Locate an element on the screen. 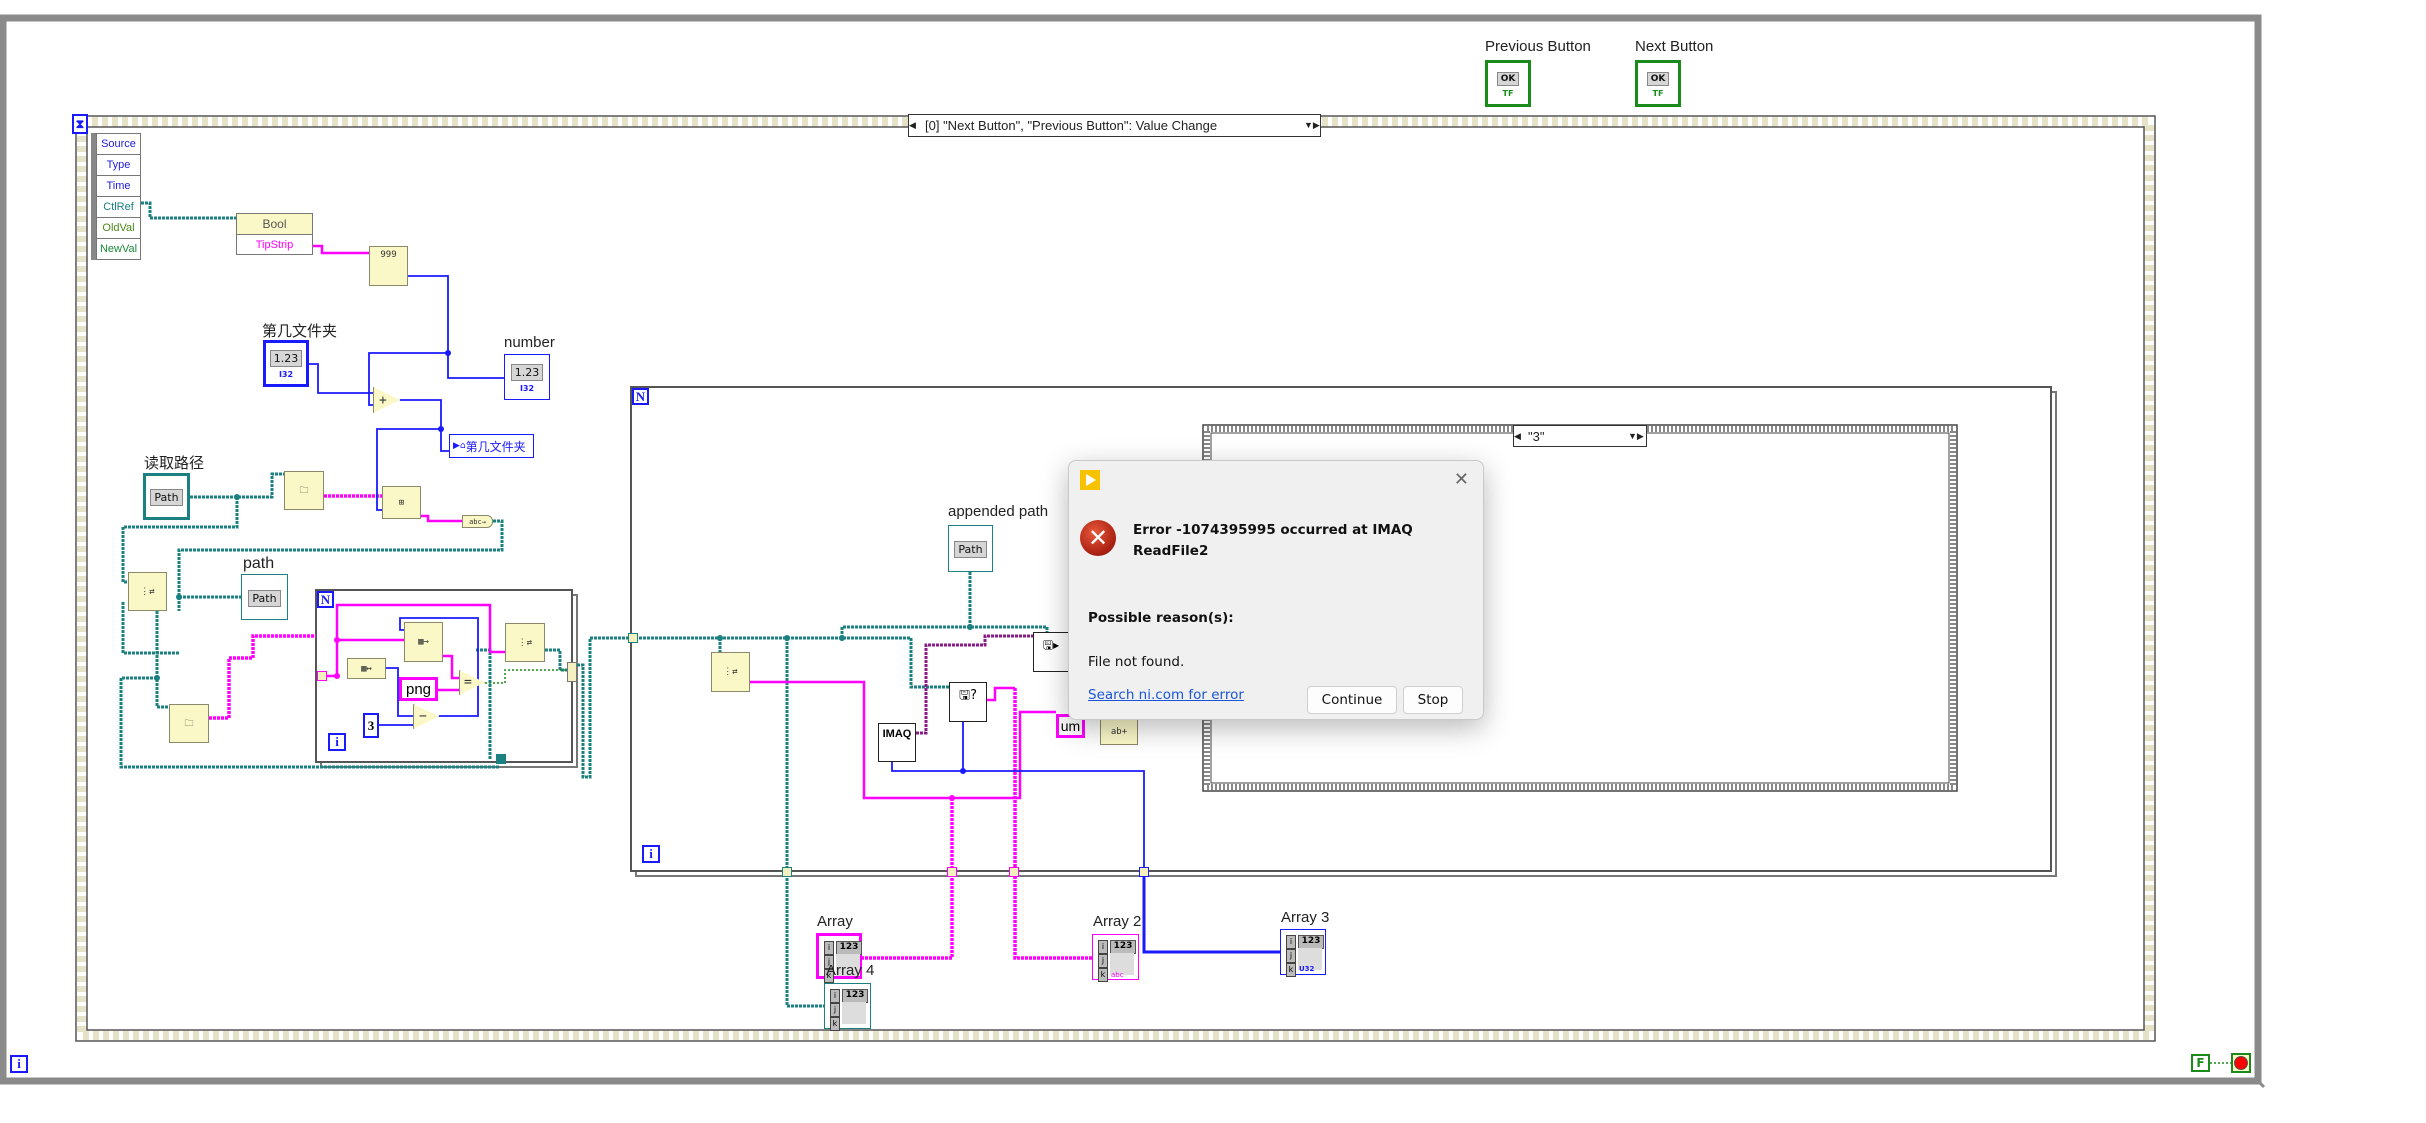 The width and height of the screenshot is (2426, 1123). stop-condition-terminal is located at coordinates (2241, 1063).